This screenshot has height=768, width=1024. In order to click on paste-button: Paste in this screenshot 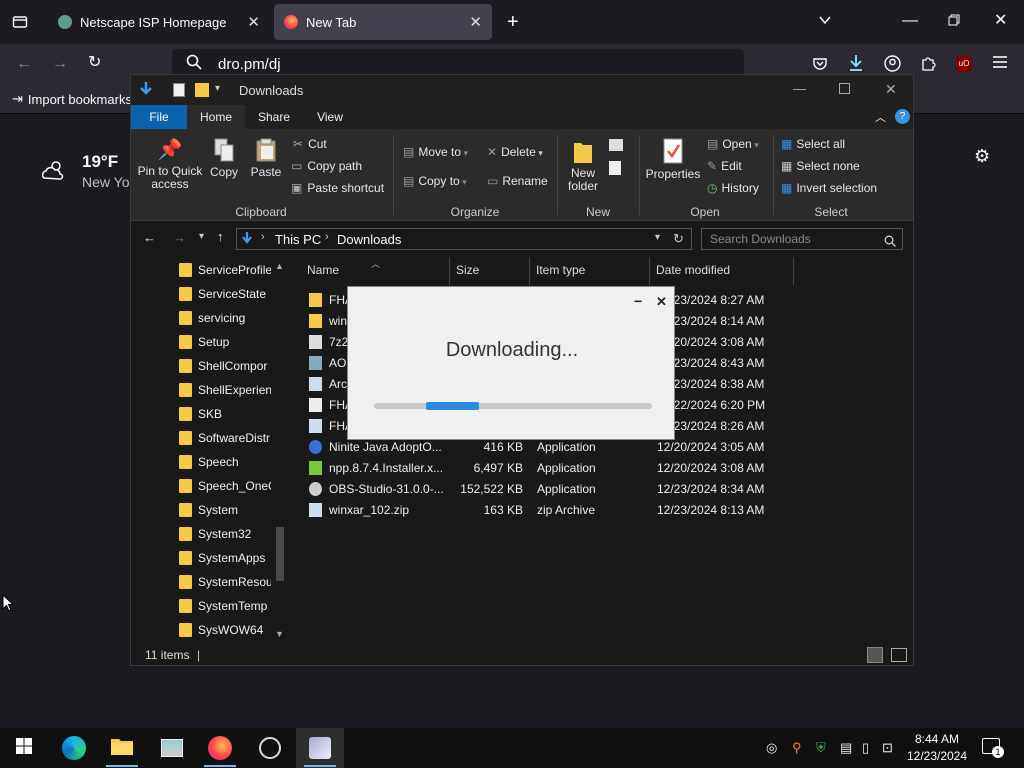, I will do `click(266, 158)`.